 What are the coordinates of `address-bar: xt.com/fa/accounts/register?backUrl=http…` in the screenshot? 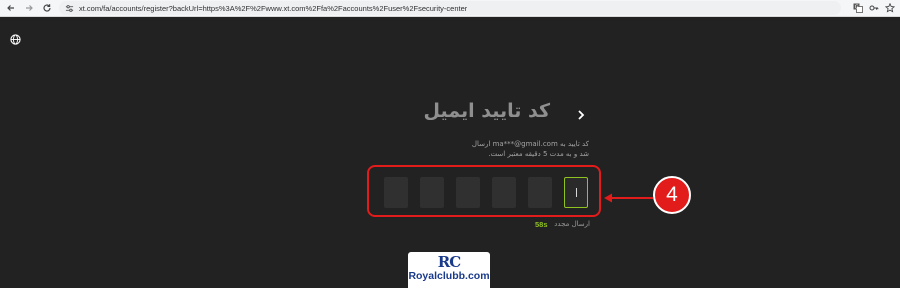 It's located at (450, 8).